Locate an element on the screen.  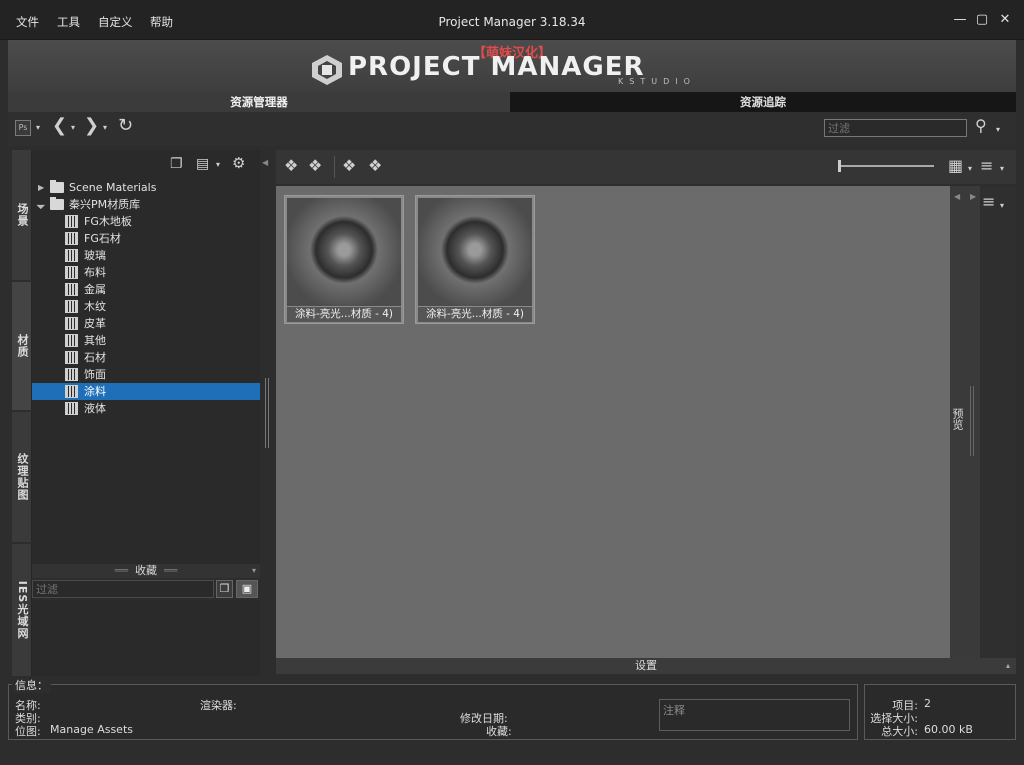
layout-dropdown-icon: ▾ is located at coordinates (218, 165).